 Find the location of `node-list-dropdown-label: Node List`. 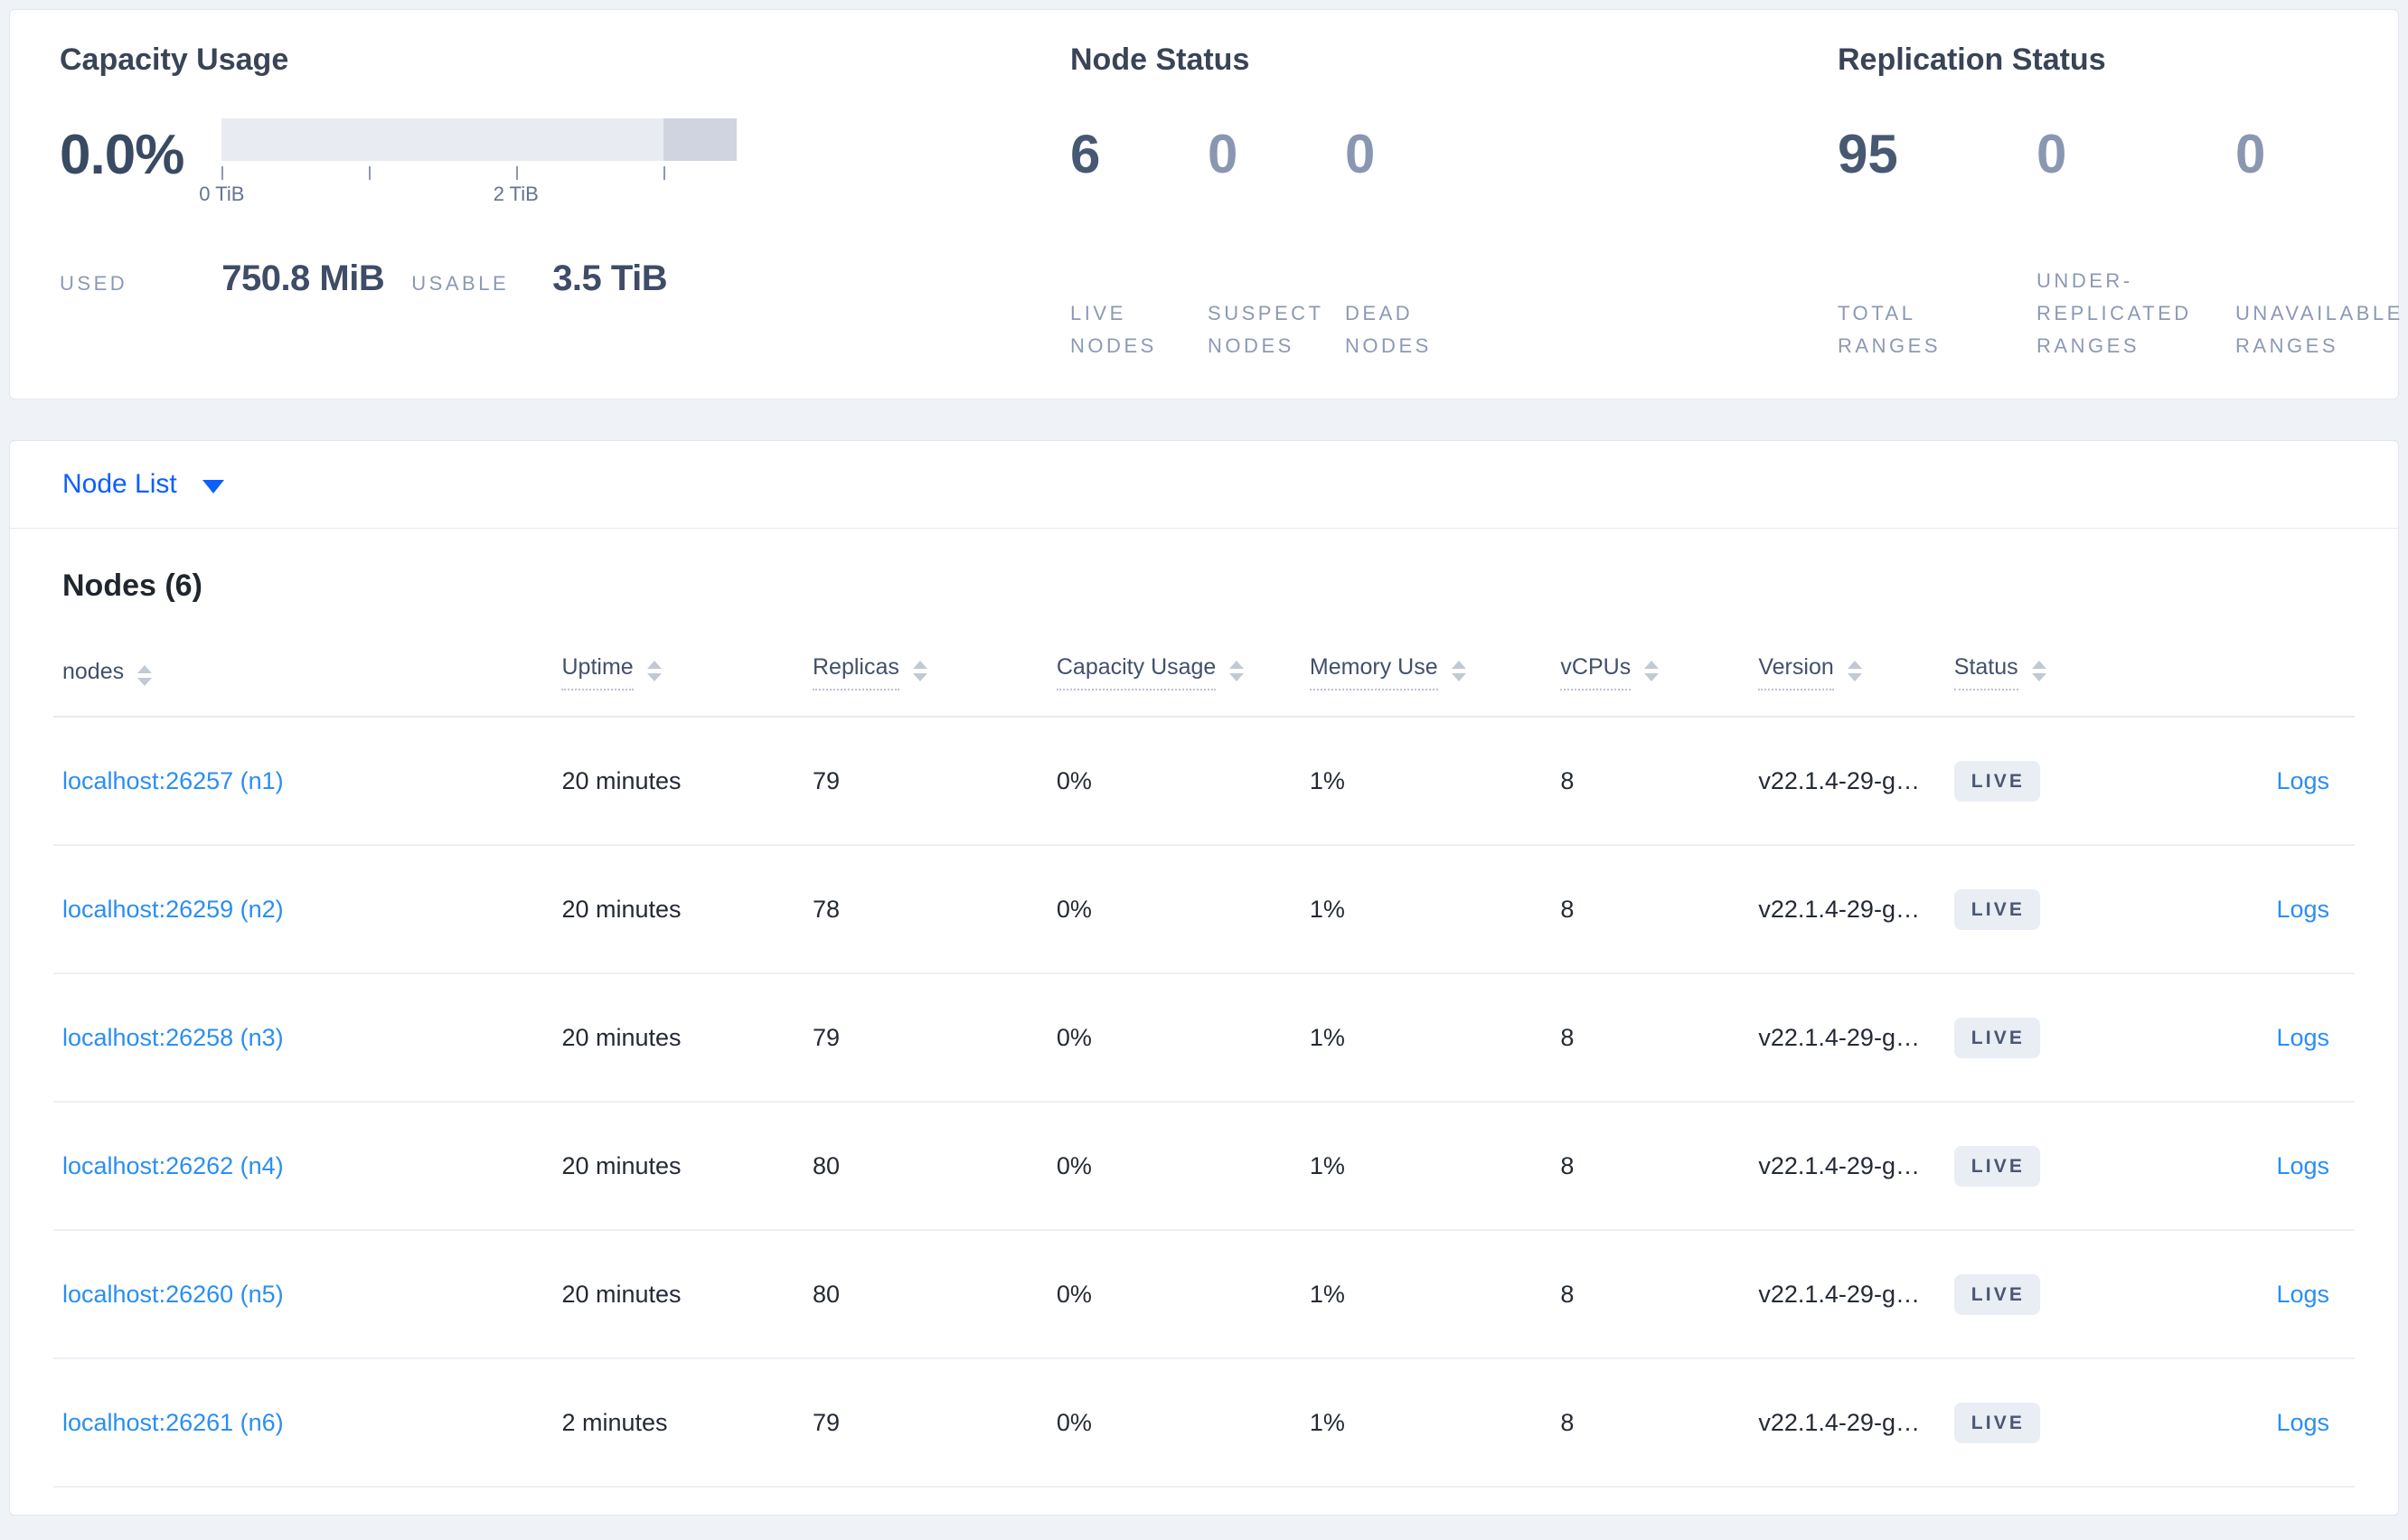

node-list-dropdown-label: Node List is located at coordinates (119, 484).